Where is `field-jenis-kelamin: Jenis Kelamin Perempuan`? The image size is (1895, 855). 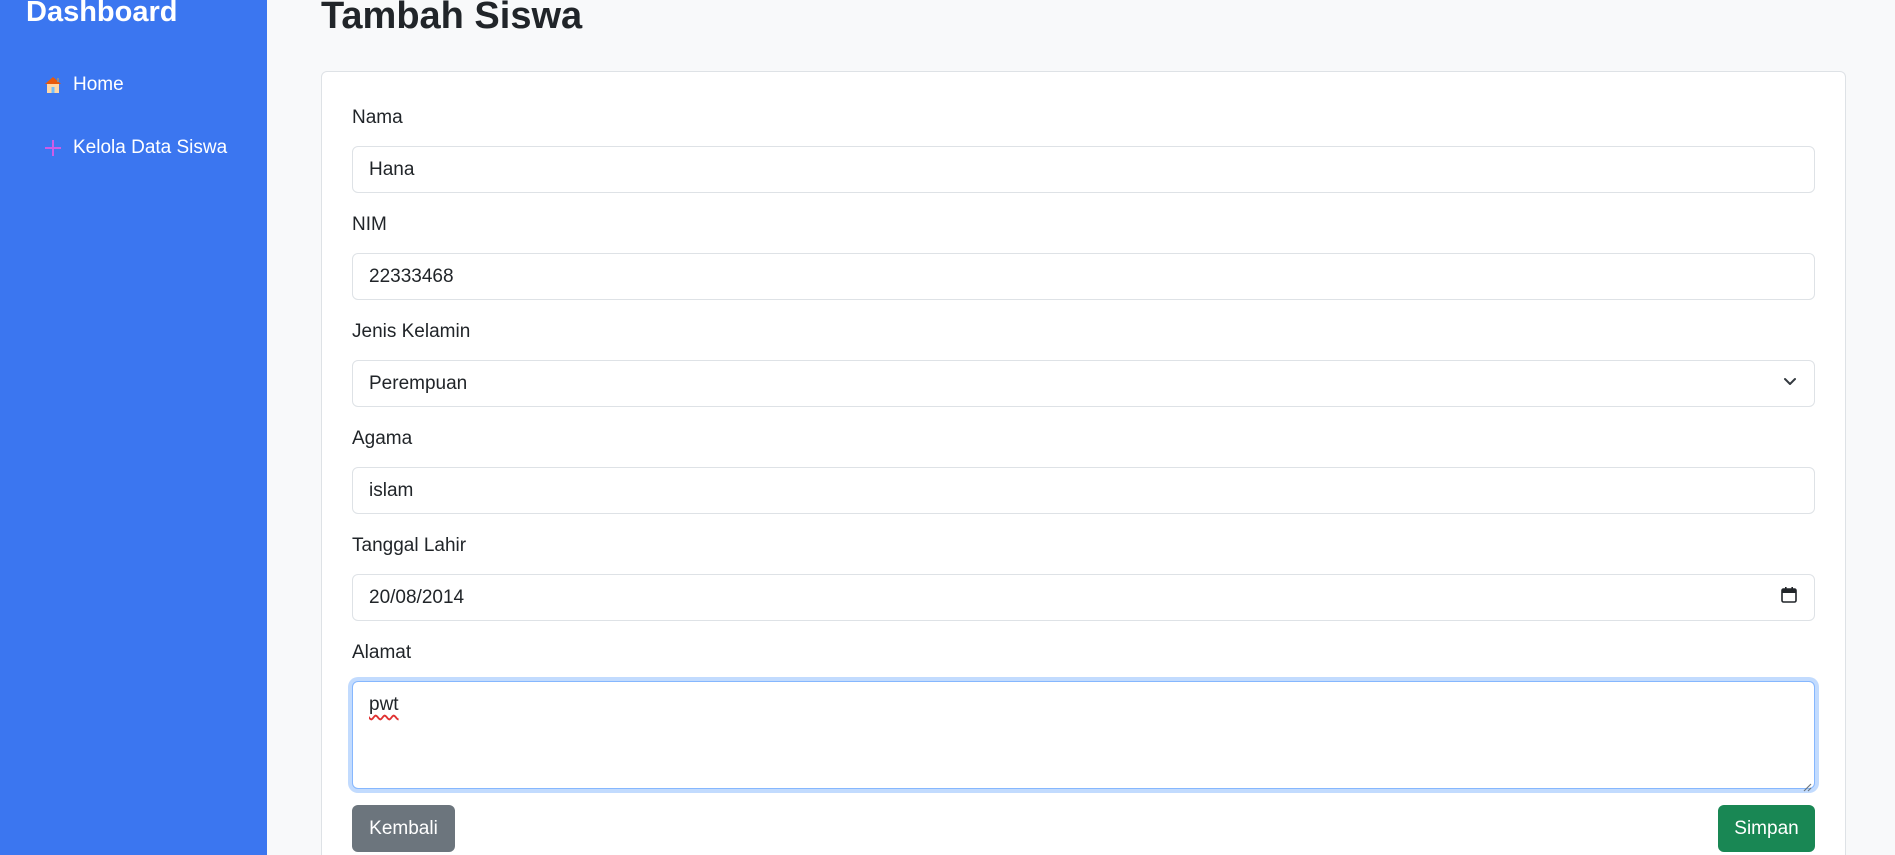 field-jenis-kelamin: Jenis Kelamin Perempuan is located at coordinates (1083, 362).